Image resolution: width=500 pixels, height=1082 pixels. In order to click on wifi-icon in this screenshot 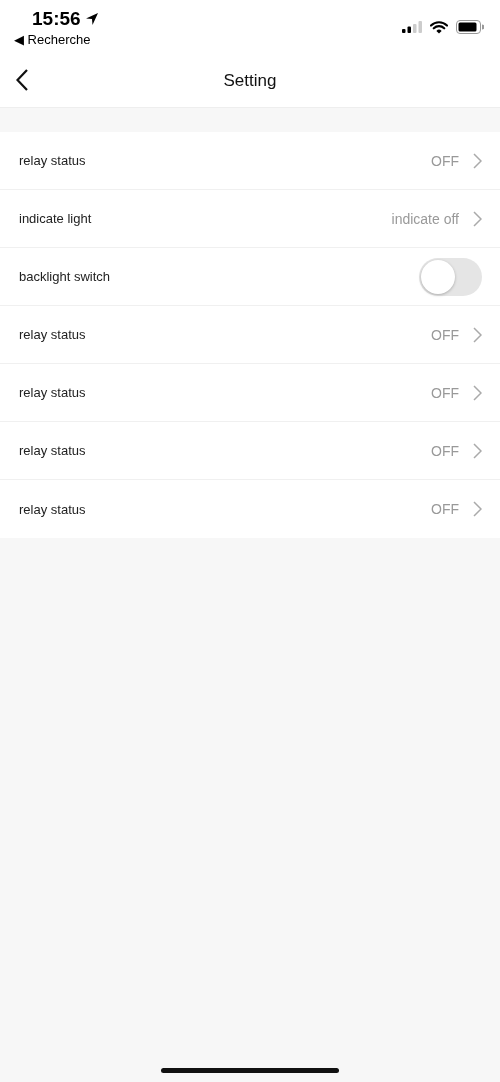, I will do `click(439, 27)`.